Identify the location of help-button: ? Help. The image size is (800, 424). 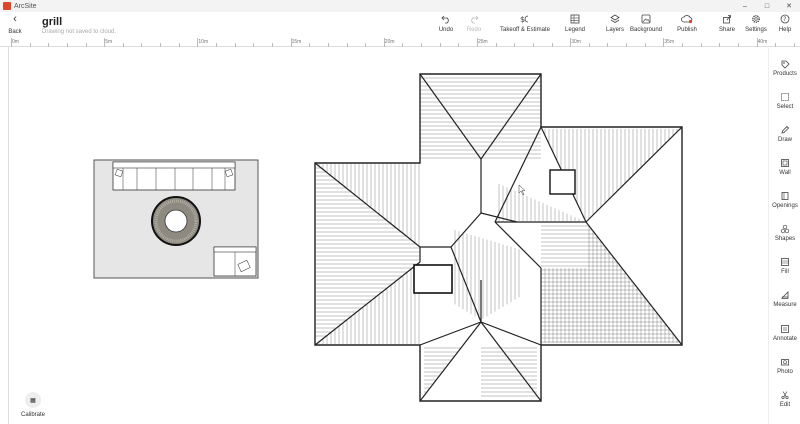
(785, 26).